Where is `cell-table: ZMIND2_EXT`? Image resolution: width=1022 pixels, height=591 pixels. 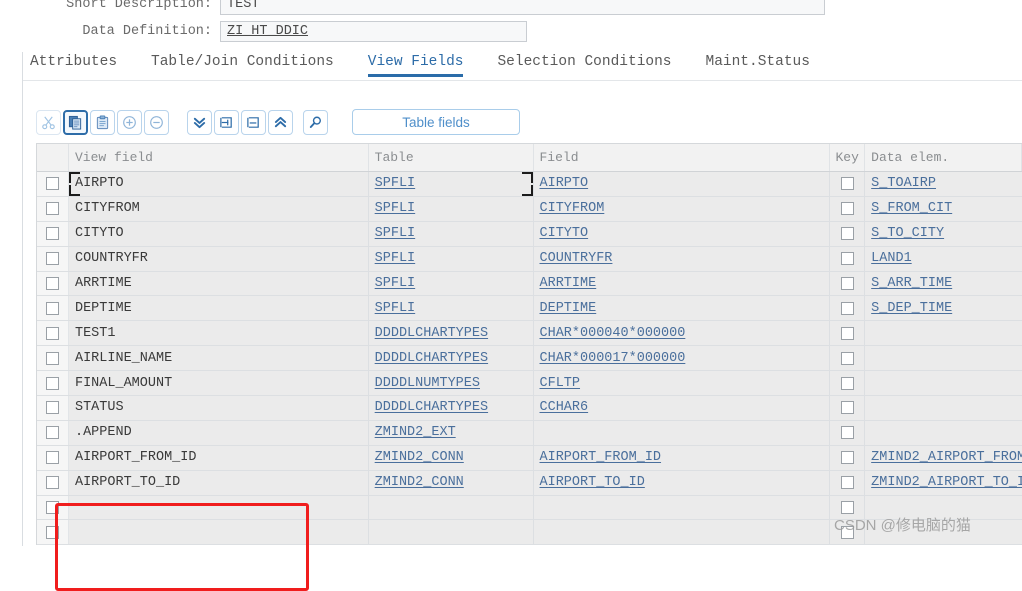
cell-table: ZMIND2_EXT is located at coordinates (451, 432).